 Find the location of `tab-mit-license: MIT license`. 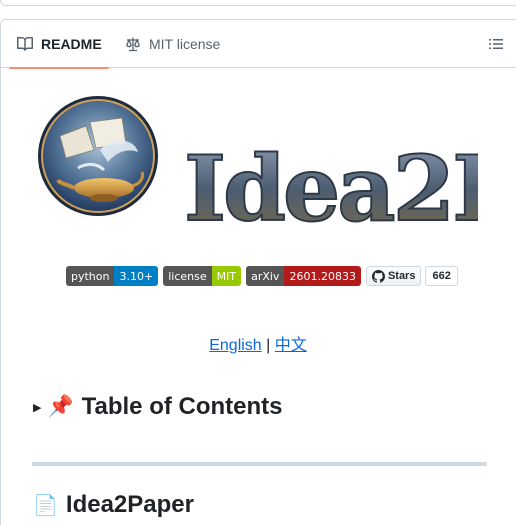

tab-mit-license: MIT license is located at coordinates (169, 44).